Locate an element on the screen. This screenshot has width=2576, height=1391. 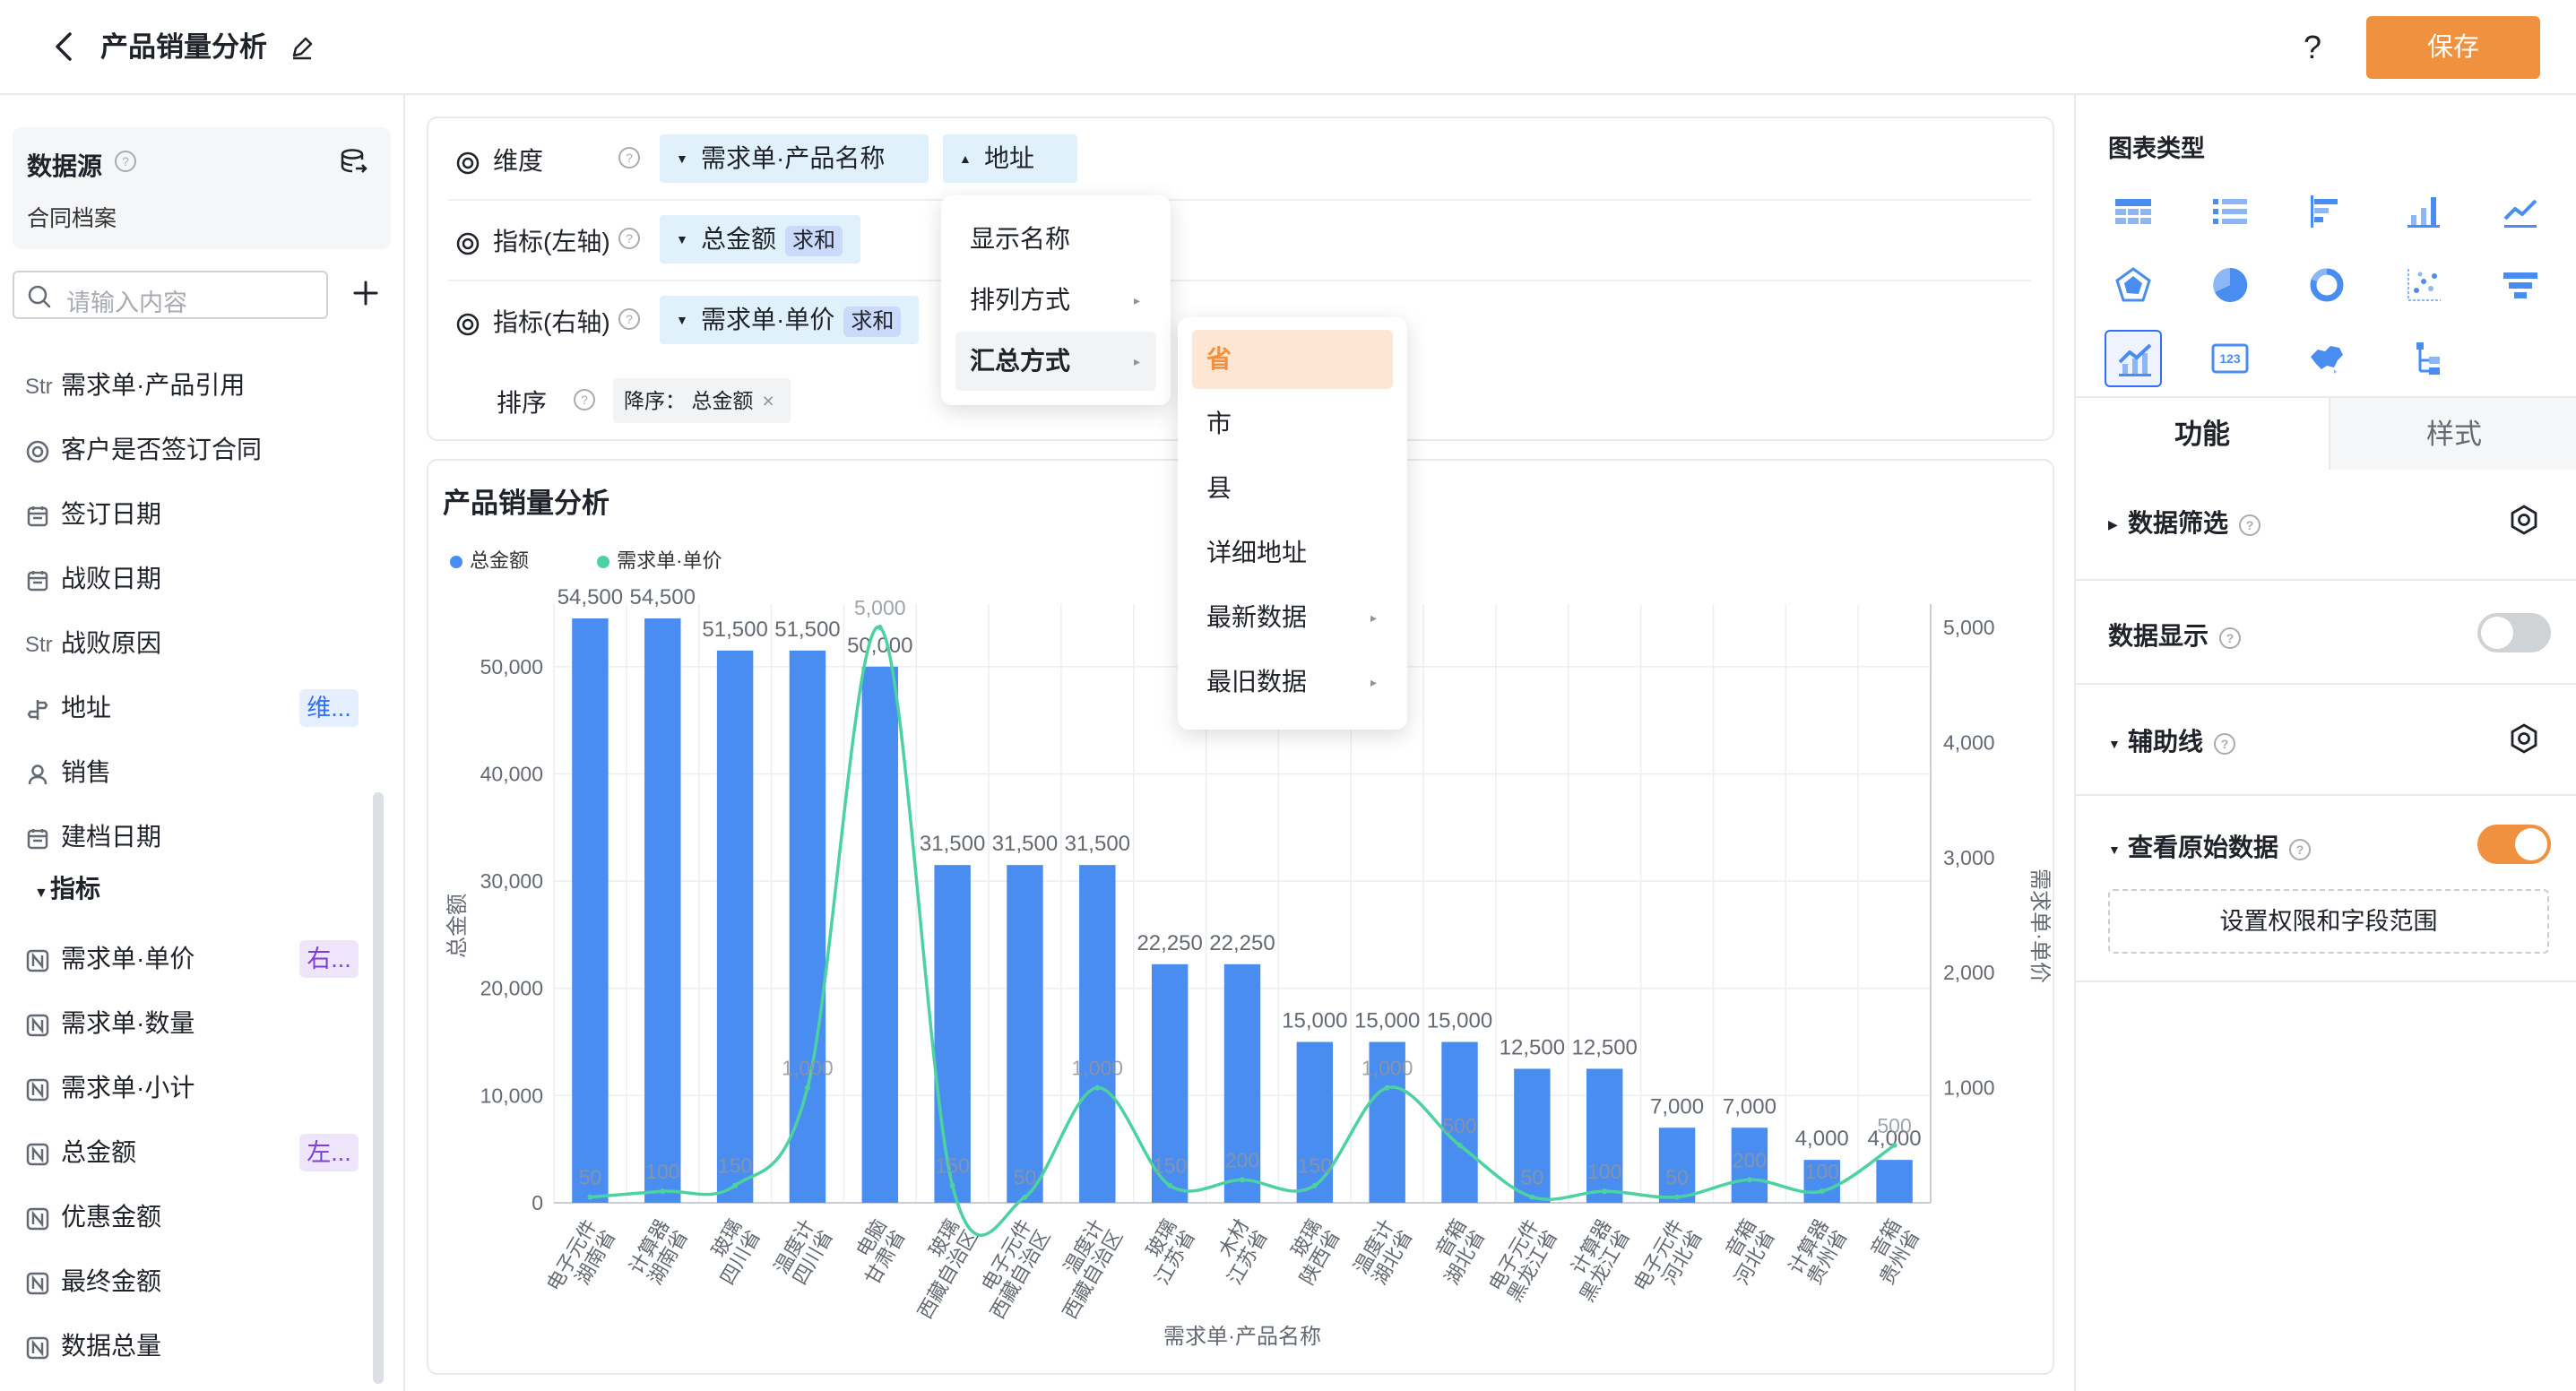
y-tick-label: 10,000 is located at coordinates (511, 1095).